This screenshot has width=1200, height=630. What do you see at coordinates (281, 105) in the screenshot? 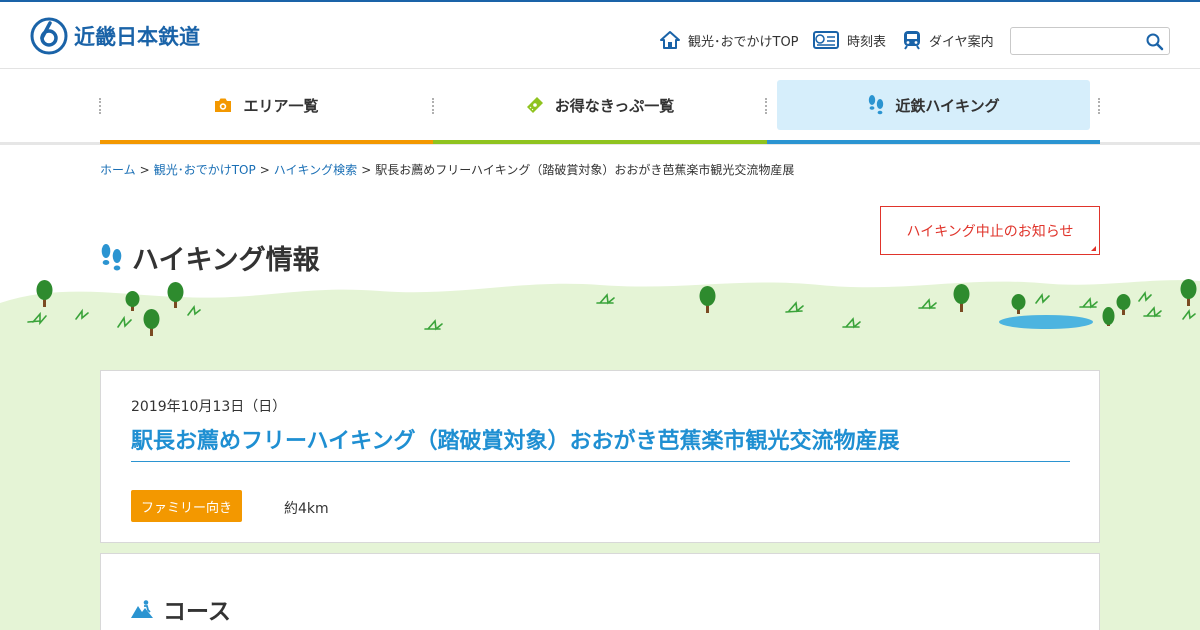
I see `nav-item-label: エリア一覧` at bounding box center [281, 105].